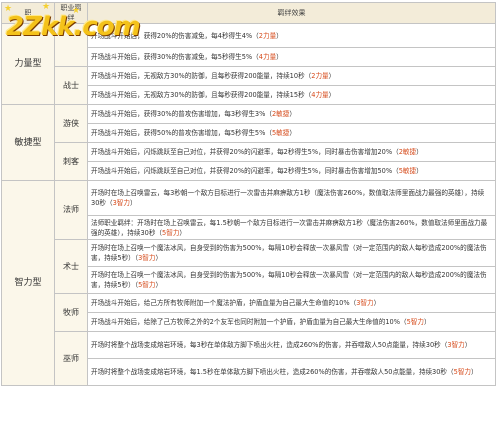 This screenshot has width=499, height=421. What do you see at coordinates (73, 27) in the screenshot?
I see `logo-text: 2Zkk.com` at bounding box center [73, 27].